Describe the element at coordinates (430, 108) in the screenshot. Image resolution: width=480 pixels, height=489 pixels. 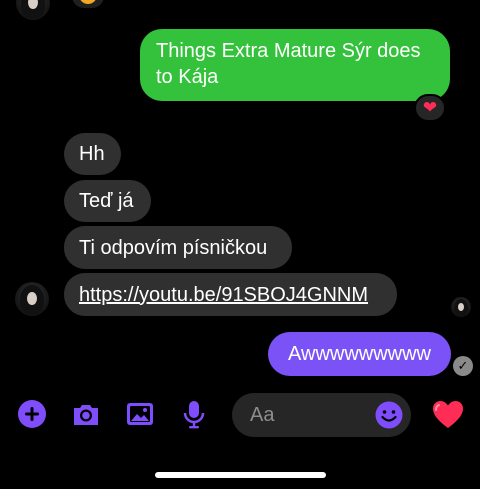
I see `heart-reaction-icon: ❤` at that location.